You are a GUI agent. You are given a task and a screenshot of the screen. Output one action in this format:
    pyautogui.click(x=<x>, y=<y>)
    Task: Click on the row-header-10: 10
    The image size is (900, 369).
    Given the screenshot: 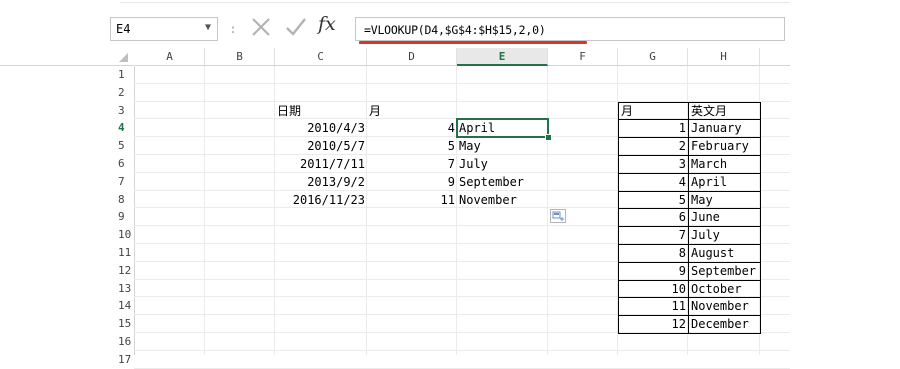 What is the action you would take?
    pyautogui.click(x=126, y=235)
    